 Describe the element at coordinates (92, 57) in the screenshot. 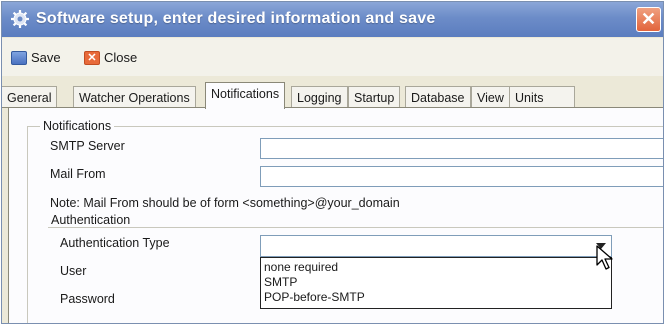

I see `close-icon: ✕` at that location.